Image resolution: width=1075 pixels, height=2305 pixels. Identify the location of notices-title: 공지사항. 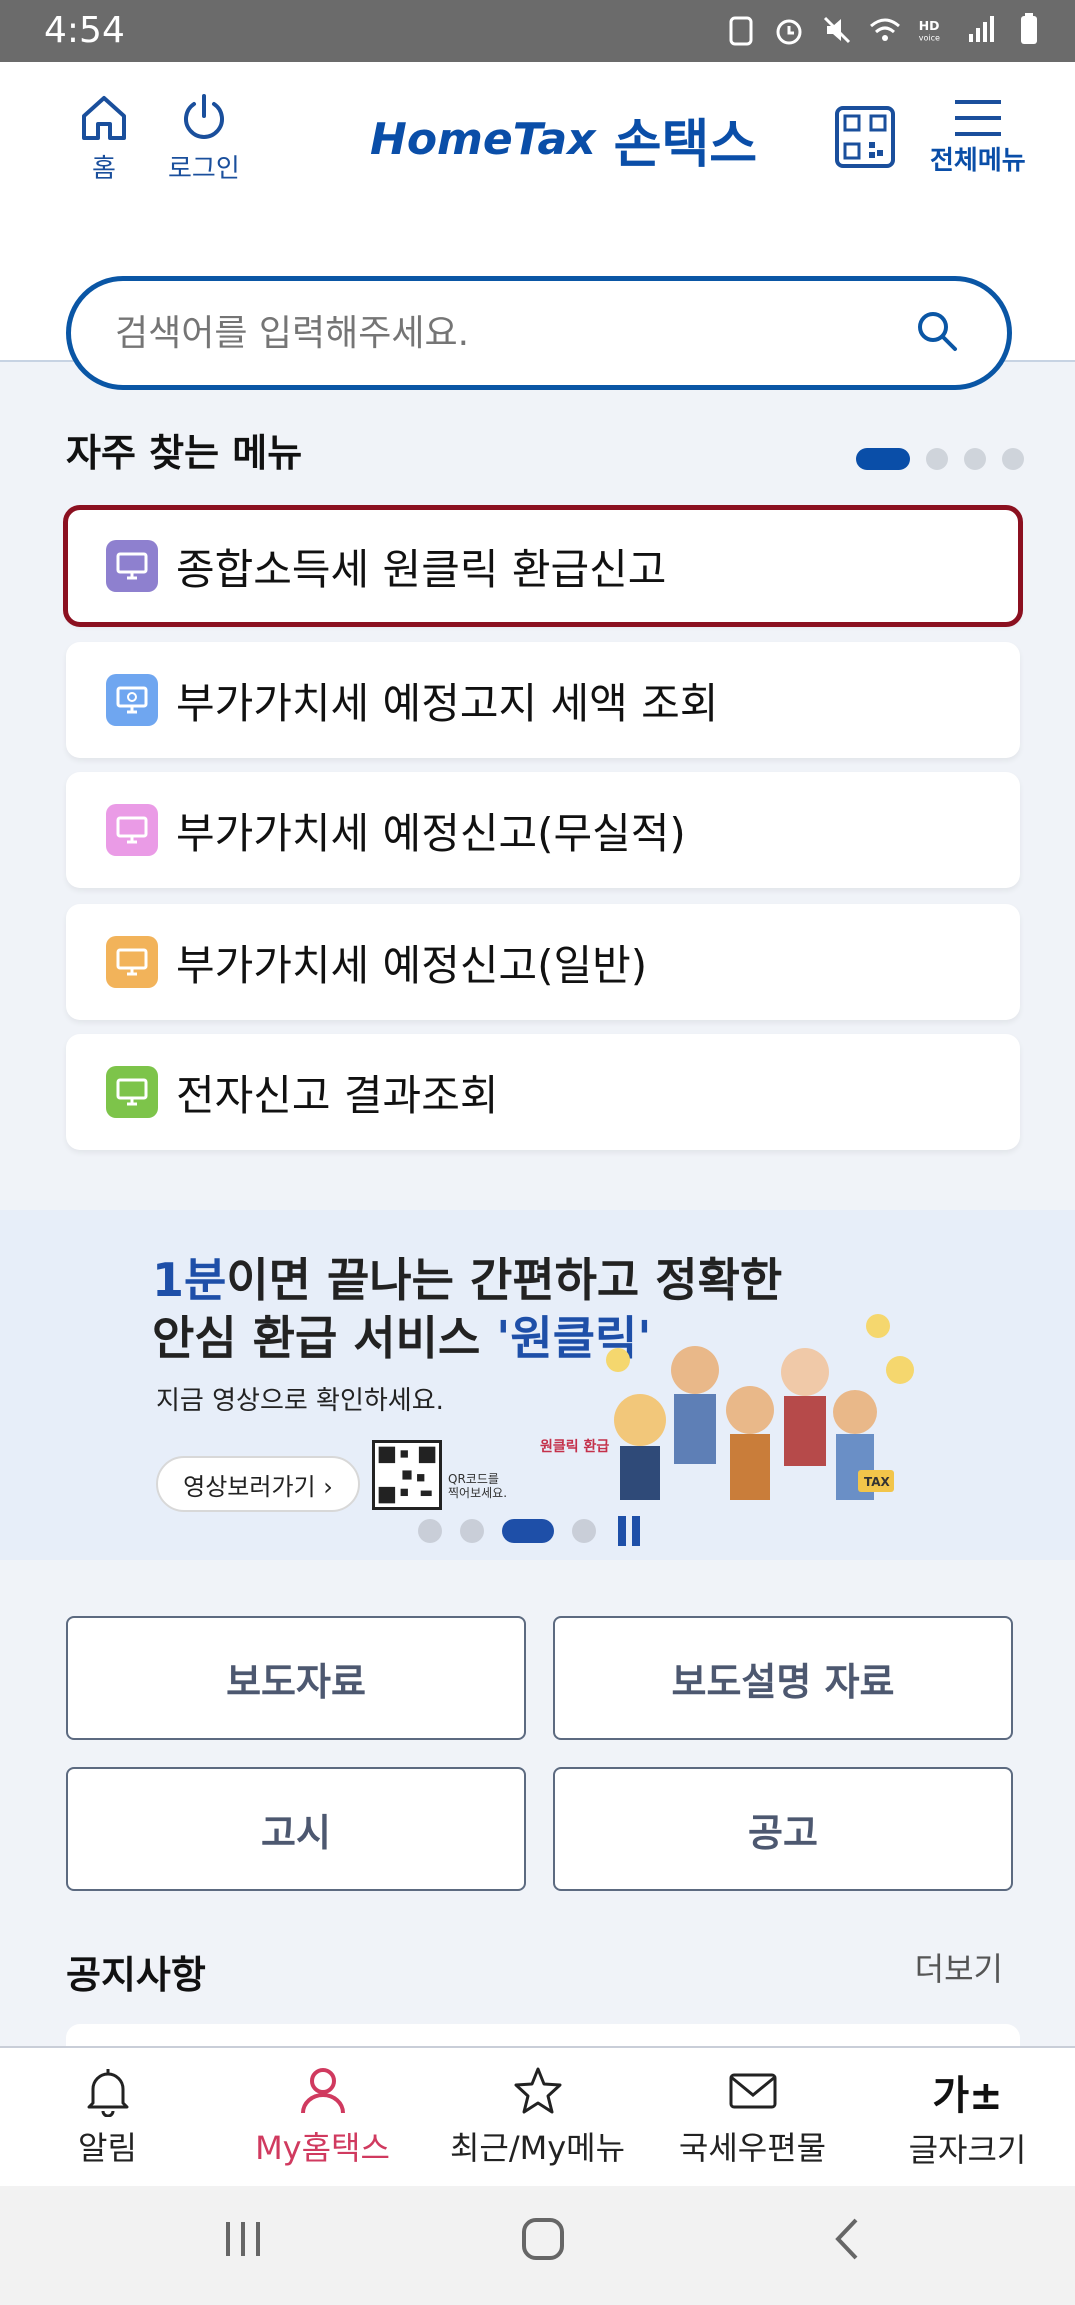
(136, 1975).